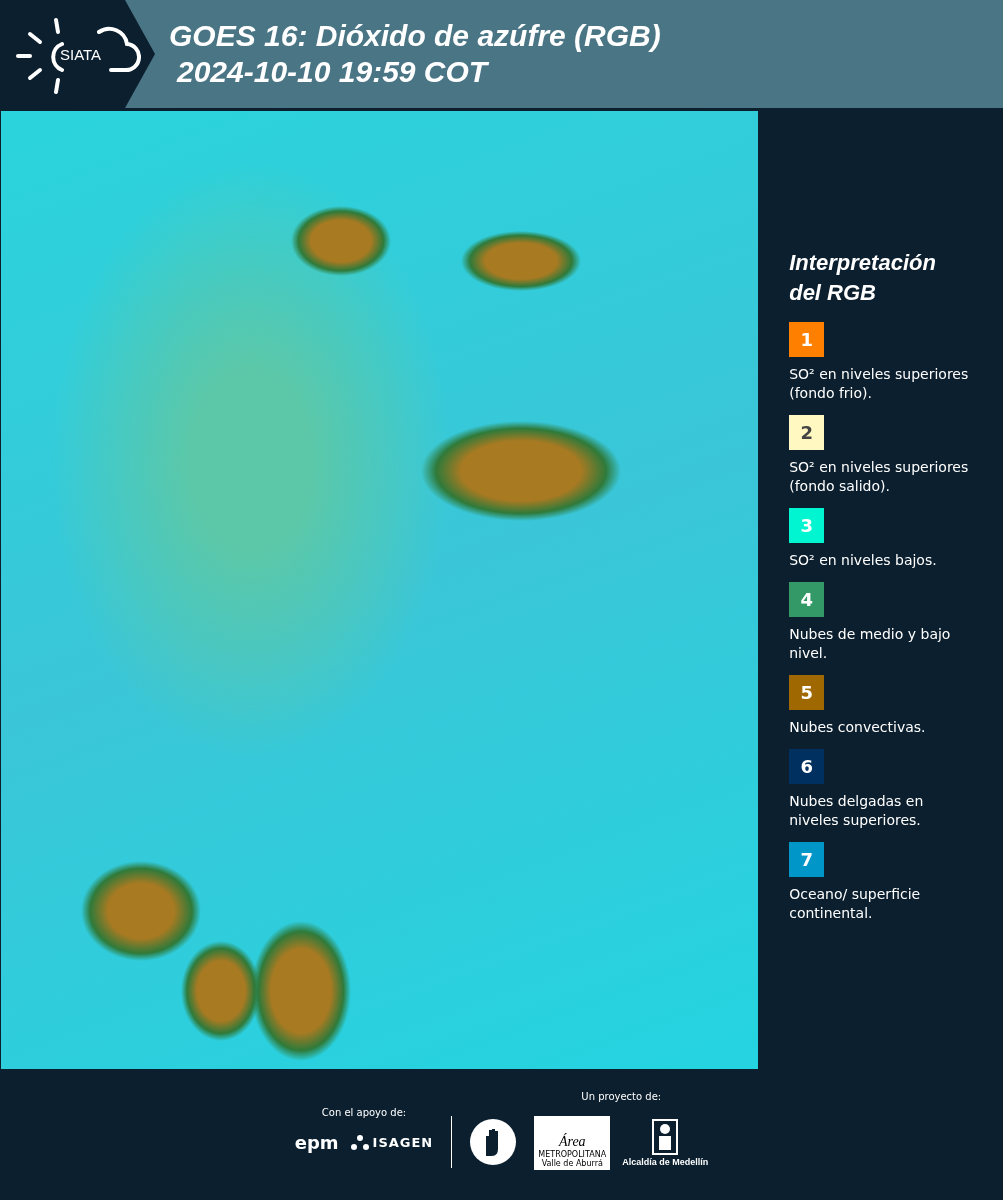 The width and height of the screenshot is (1003, 1200). I want to click on legend-swatch: 2, so click(807, 432).